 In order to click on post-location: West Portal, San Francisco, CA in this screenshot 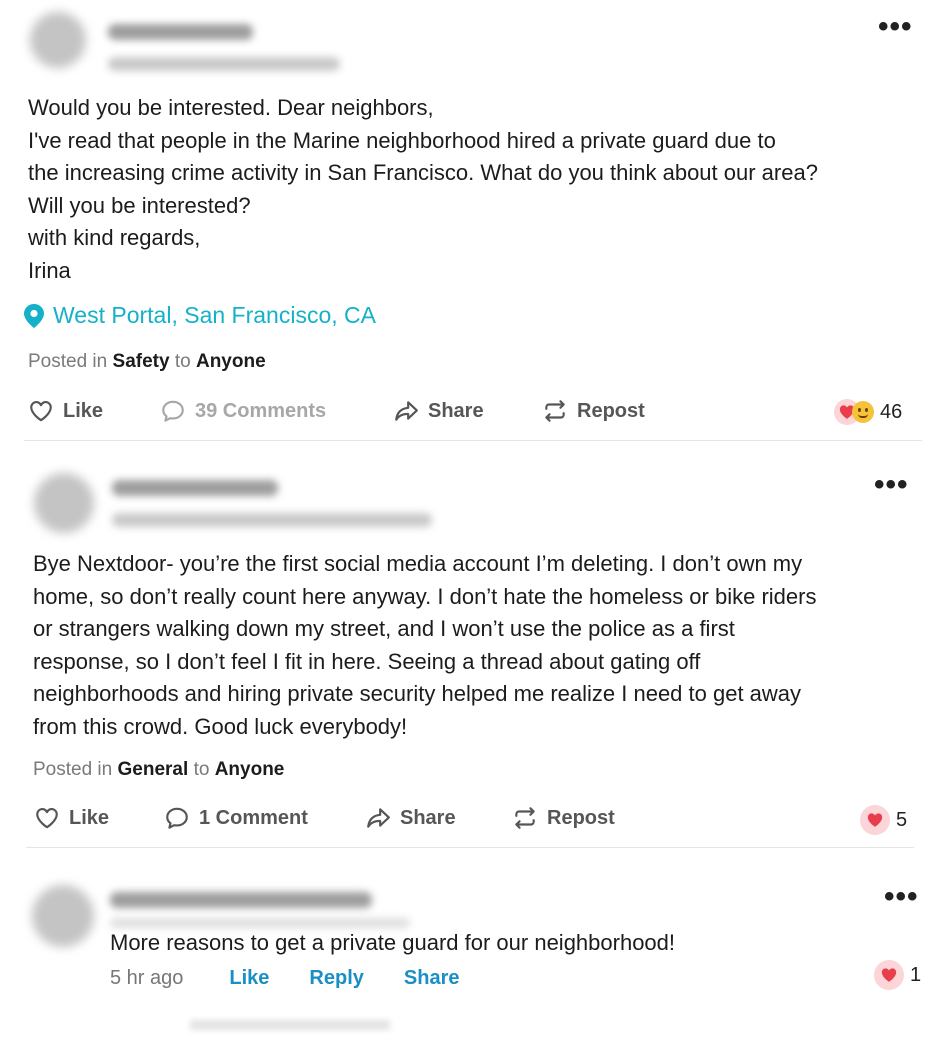, I will do `click(200, 315)`.